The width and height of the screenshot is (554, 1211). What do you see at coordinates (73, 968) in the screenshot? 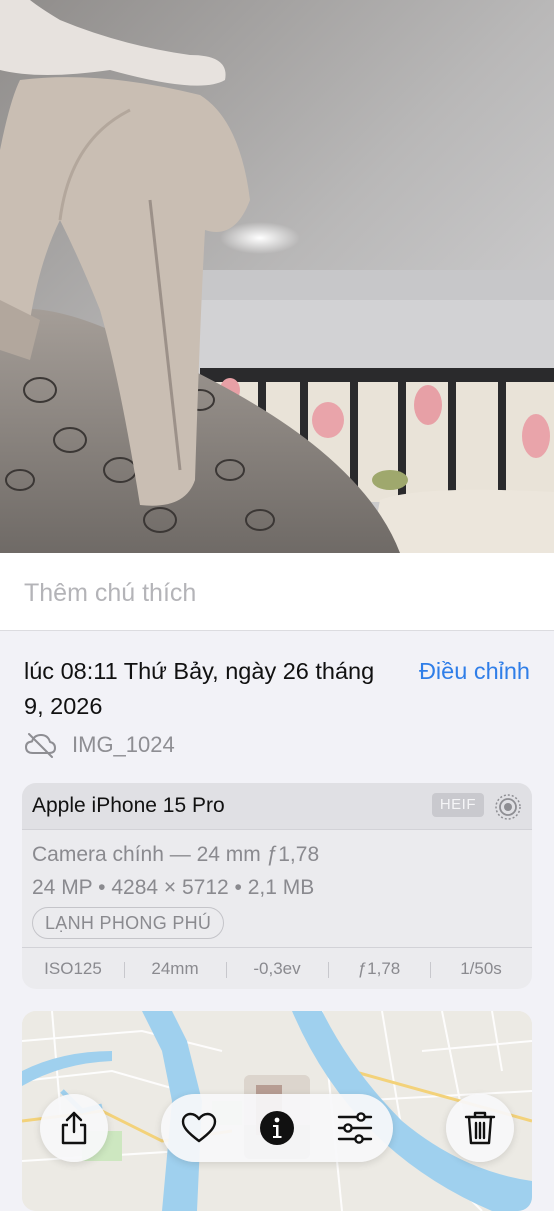
I see `exif-iso: ISO125` at bounding box center [73, 968].